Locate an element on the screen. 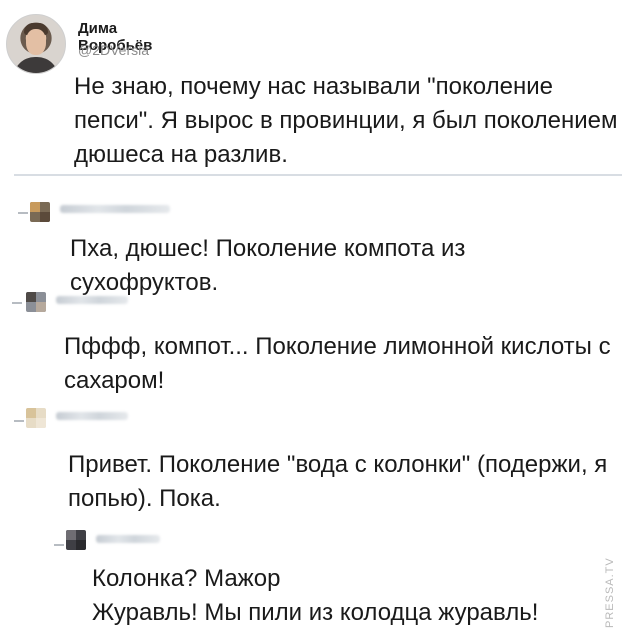 This screenshot has width=640, height=640. watermark: PRESSA.TV is located at coordinates (610, 592).